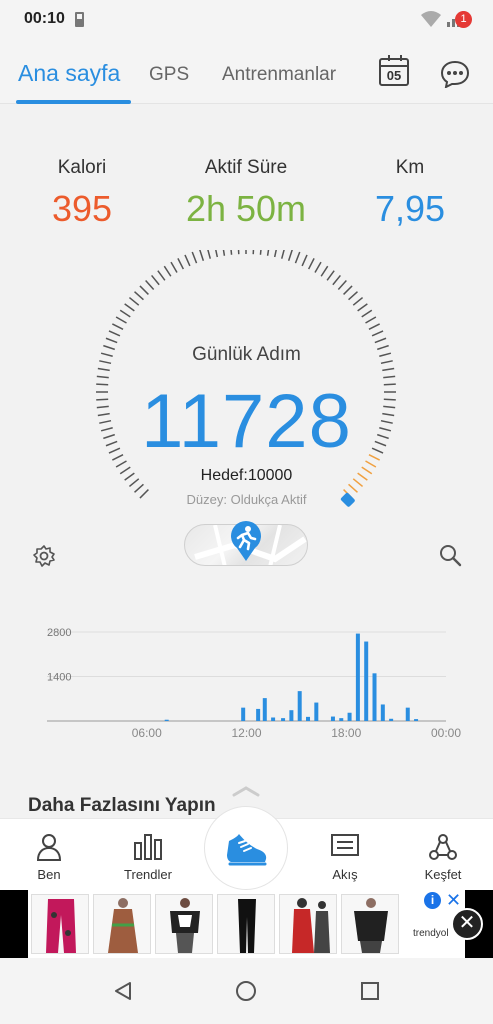 This screenshot has width=493, height=1024. I want to click on settings-gear-icon, so click(44, 556).